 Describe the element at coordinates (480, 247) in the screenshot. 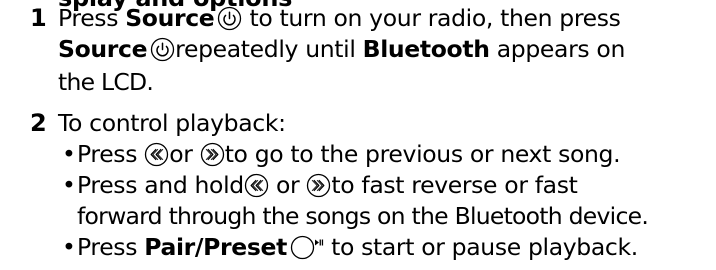

I see `bullet-3-post: to start or pause playback.` at that location.